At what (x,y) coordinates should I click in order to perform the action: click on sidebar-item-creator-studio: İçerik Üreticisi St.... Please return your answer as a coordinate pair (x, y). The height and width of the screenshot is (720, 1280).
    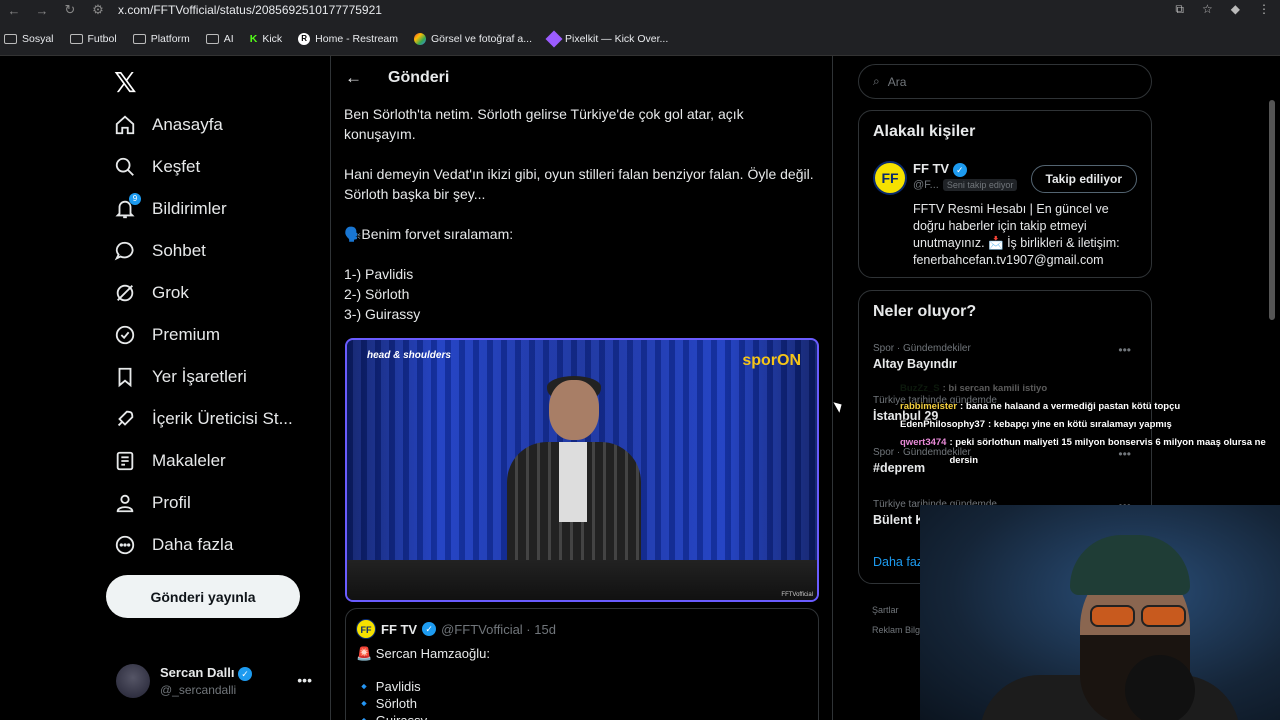
    Looking at the image, I should click on (203, 419).